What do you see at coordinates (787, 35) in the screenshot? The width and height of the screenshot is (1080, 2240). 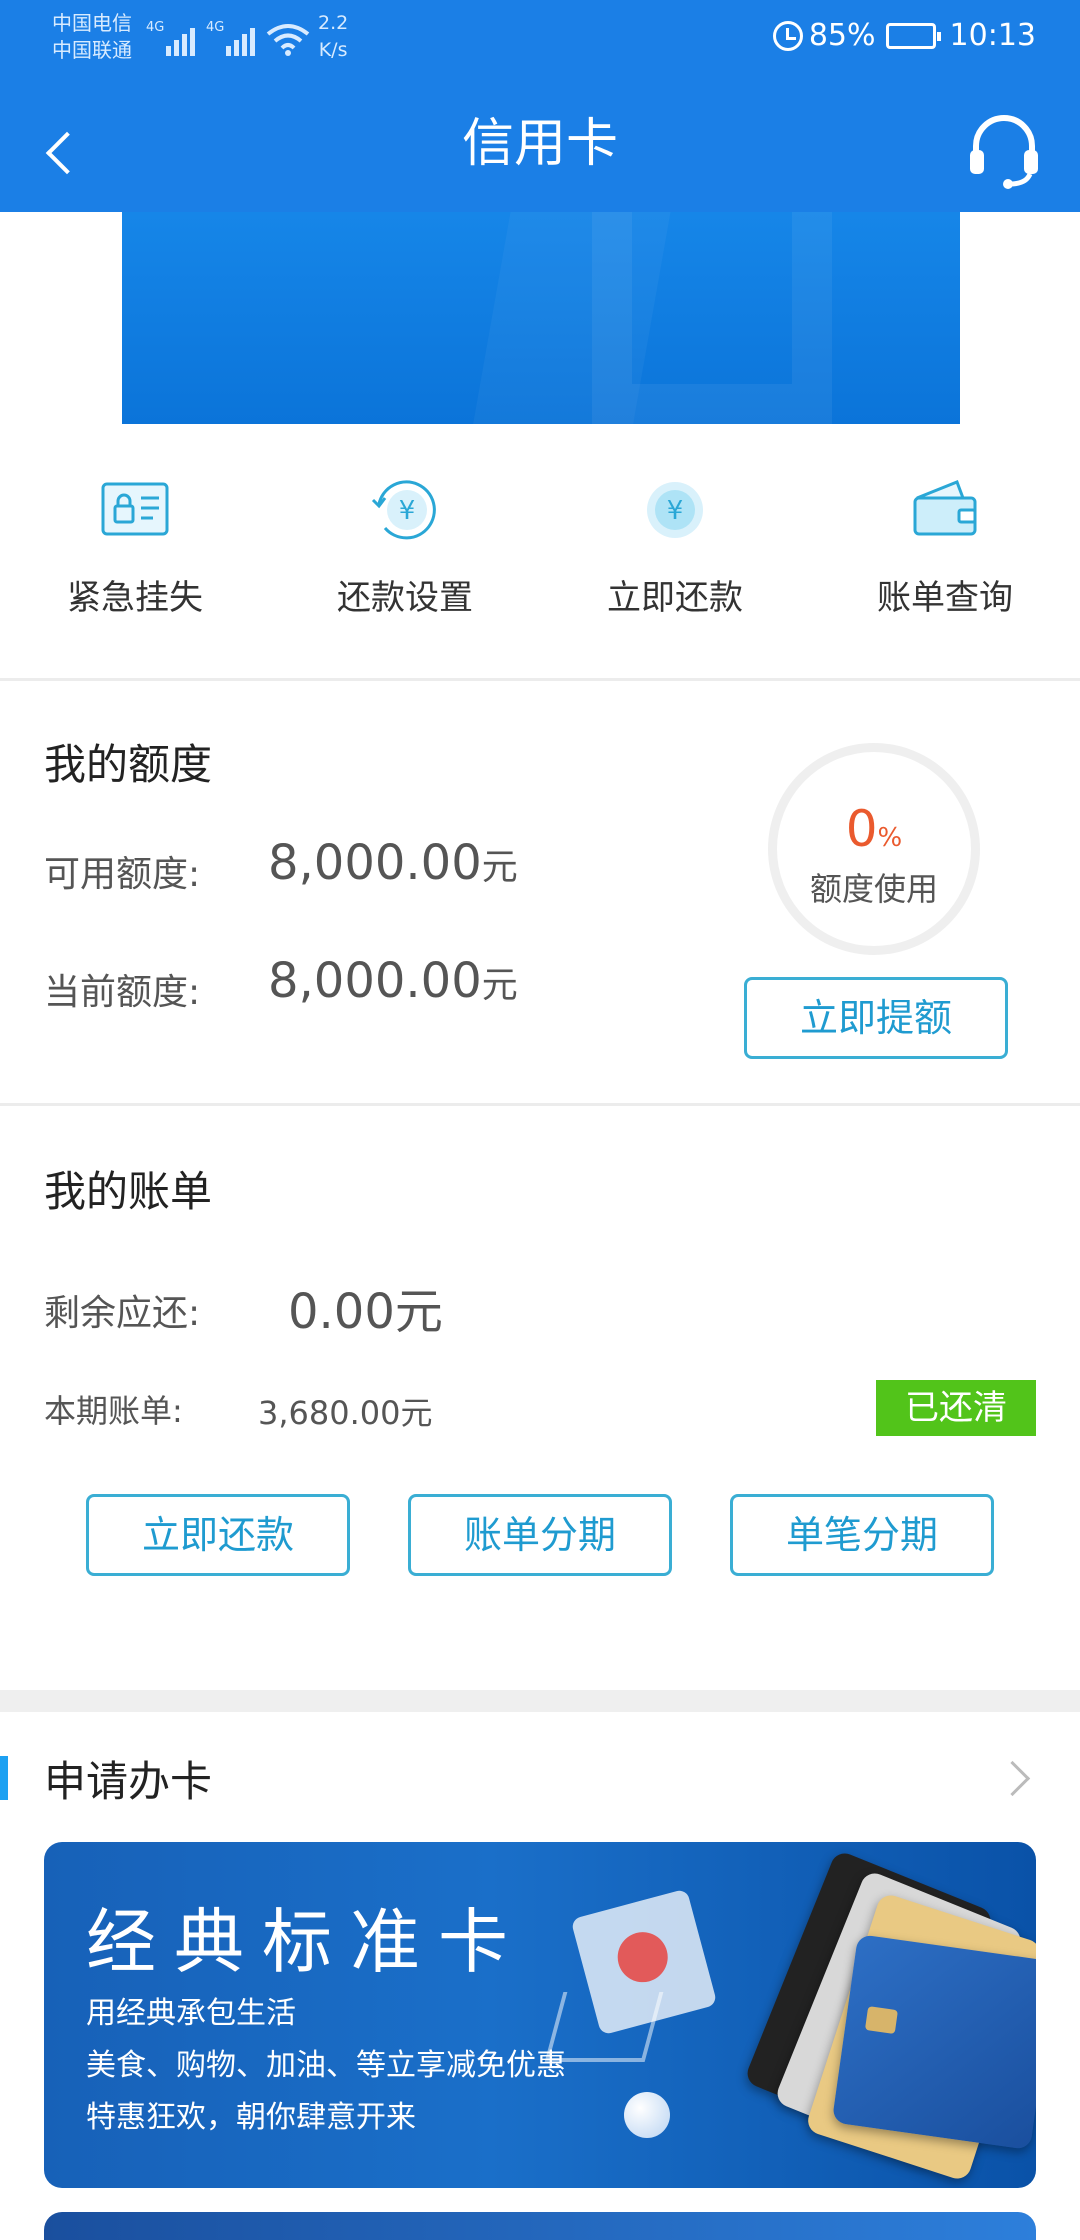 I see `alarm-icon` at bounding box center [787, 35].